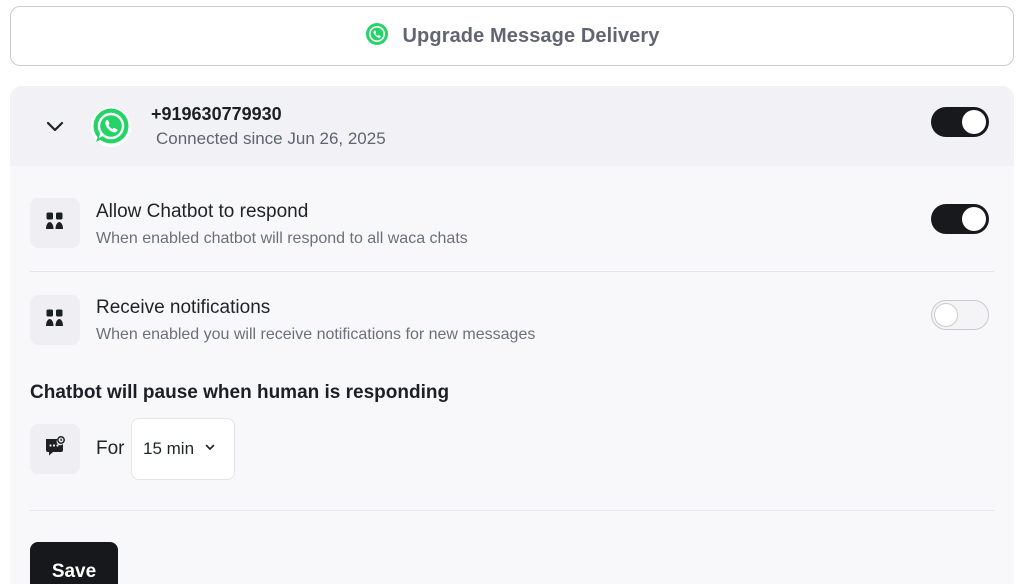 This screenshot has width=1024, height=584. I want to click on upgrade-message-delivery-button: Upgrade Message Delivery, so click(512, 36).